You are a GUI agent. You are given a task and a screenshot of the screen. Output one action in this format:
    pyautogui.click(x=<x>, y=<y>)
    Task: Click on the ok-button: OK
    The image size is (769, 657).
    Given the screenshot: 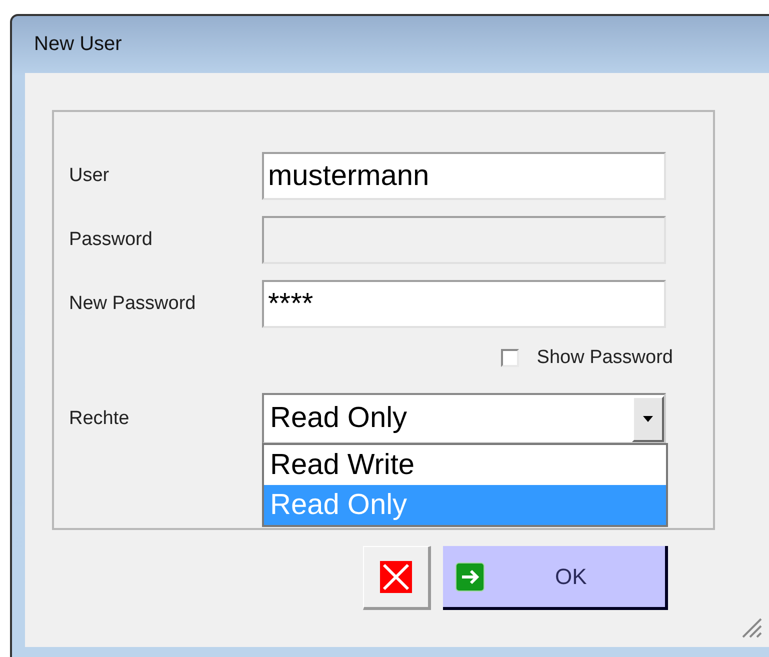 What is the action you would take?
    pyautogui.click(x=555, y=578)
    